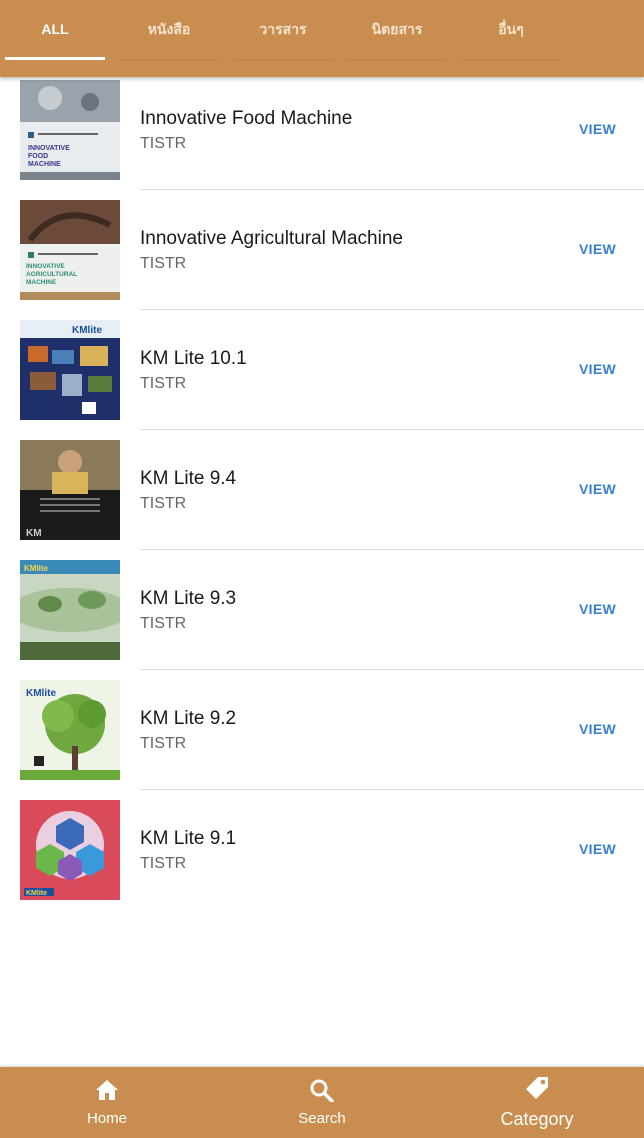  What do you see at coordinates (271, 238) in the screenshot?
I see `item-title: Innovative Agricultural Machine` at bounding box center [271, 238].